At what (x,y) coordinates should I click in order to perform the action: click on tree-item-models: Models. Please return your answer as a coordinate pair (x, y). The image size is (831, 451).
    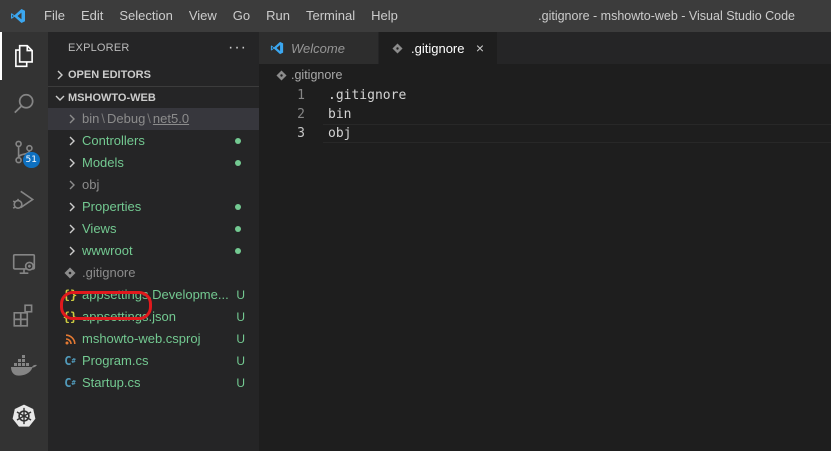
    Looking at the image, I should click on (153, 163).